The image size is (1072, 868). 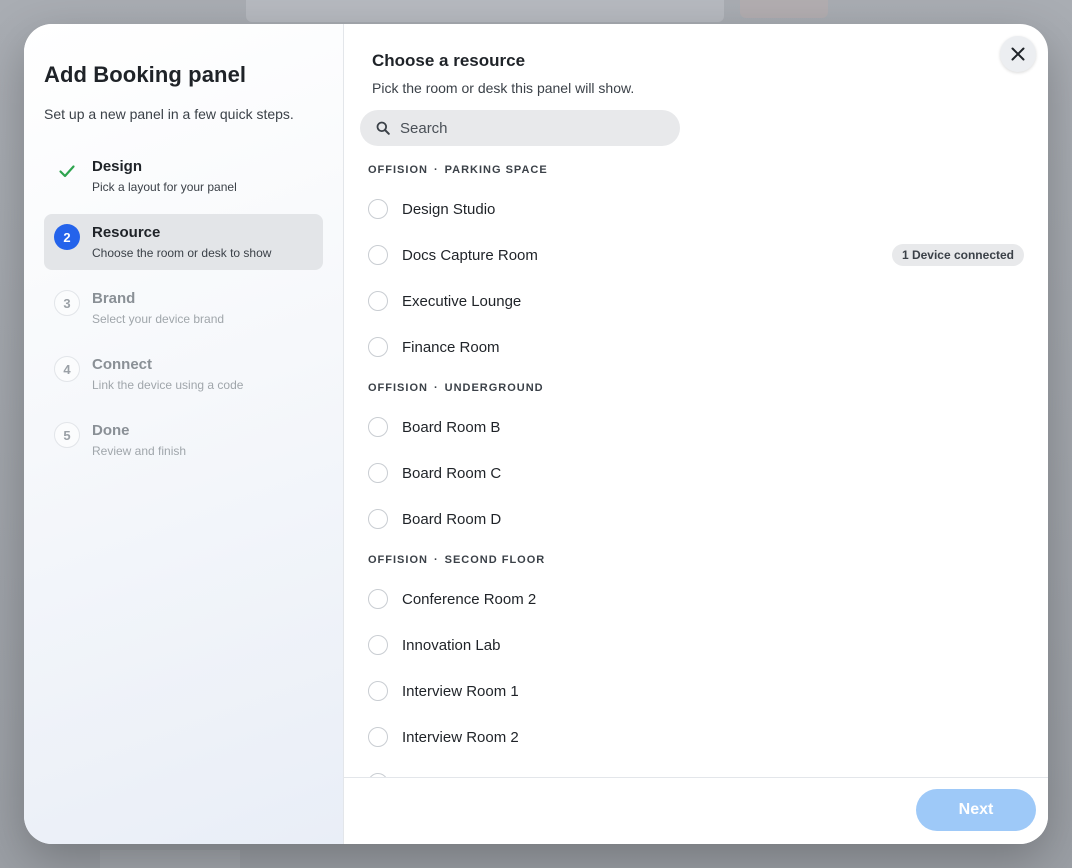 I want to click on step-description: Pick a layout for your panel, so click(x=164, y=187).